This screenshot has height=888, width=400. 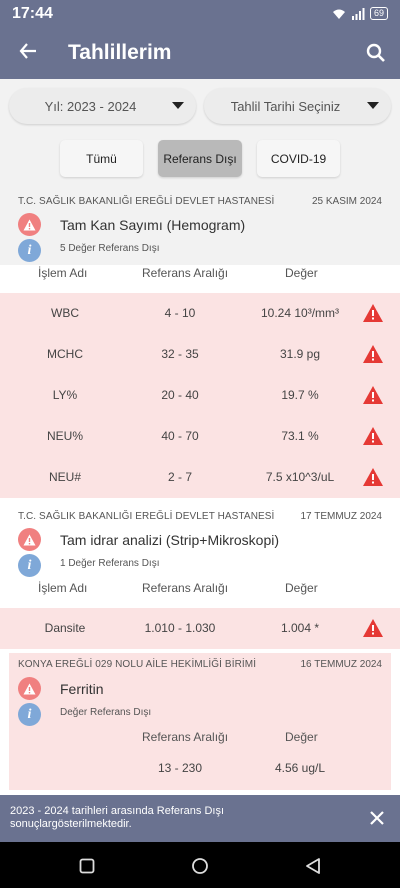 I want to click on wifi-icon, so click(x=338, y=14).